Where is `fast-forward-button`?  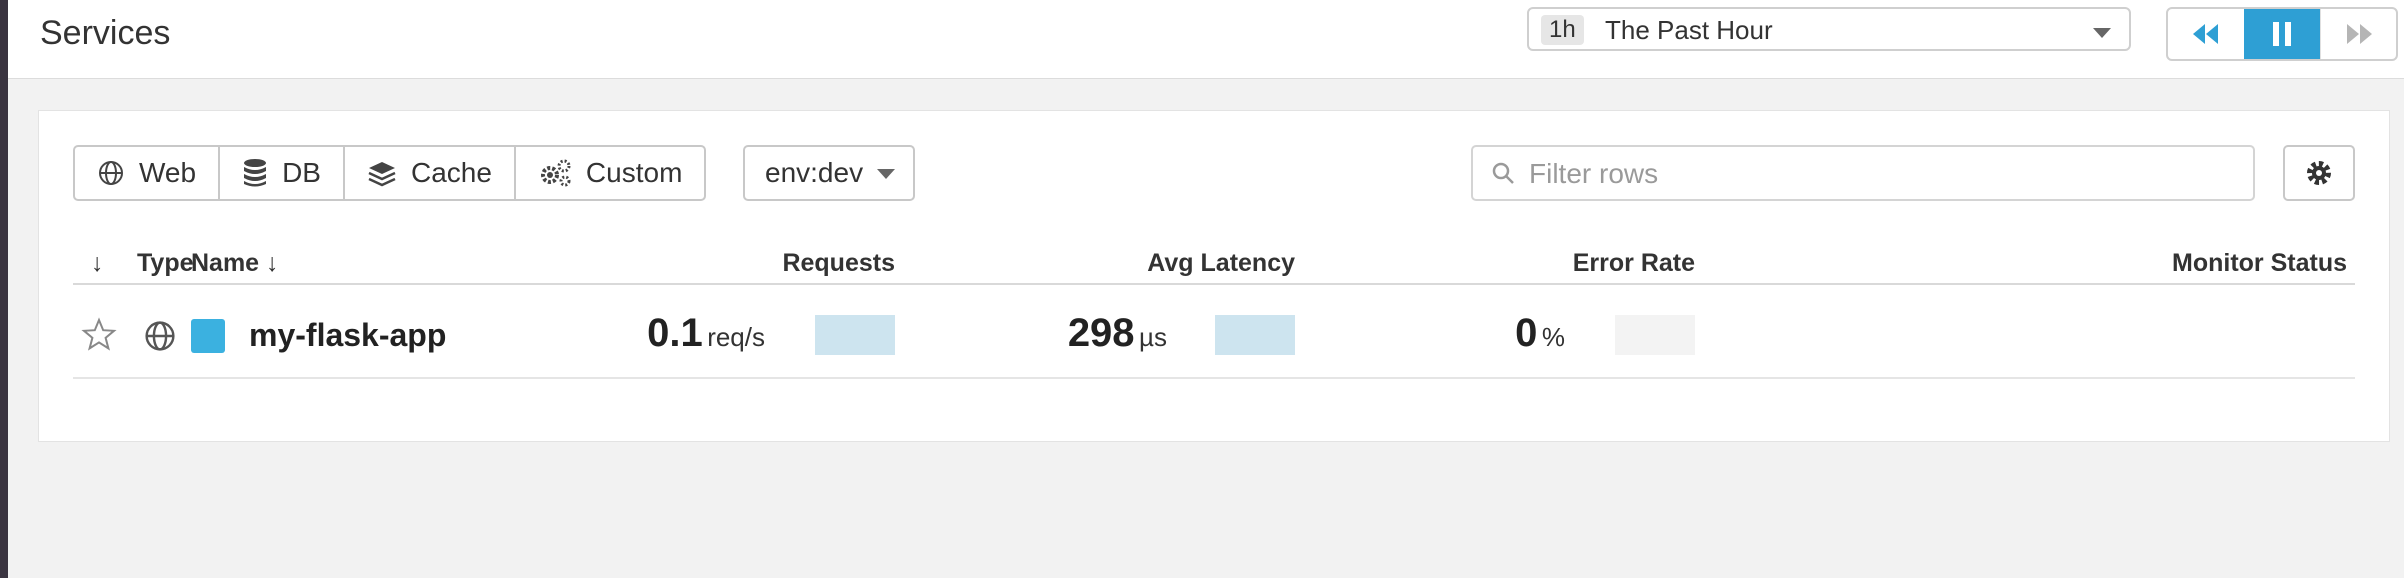
fast-forward-button is located at coordinates (2358, 34).